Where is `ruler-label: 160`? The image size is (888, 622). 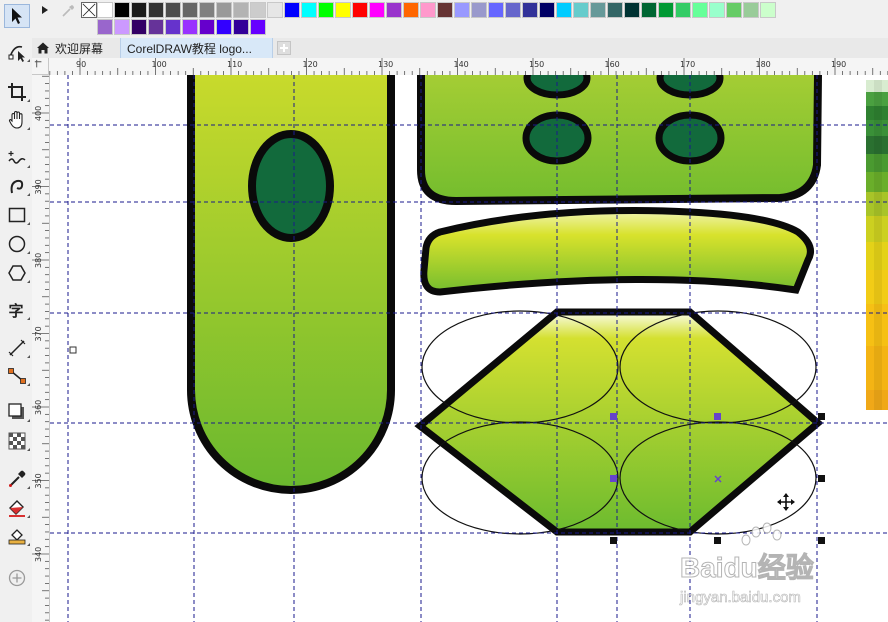
ruler-label: 160 is located at coordinates (612, 64).